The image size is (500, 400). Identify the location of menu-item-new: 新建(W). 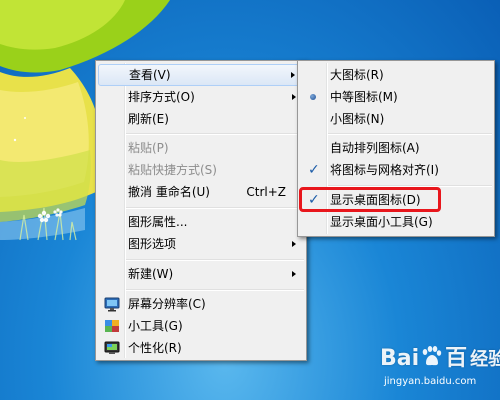
(201, 274).